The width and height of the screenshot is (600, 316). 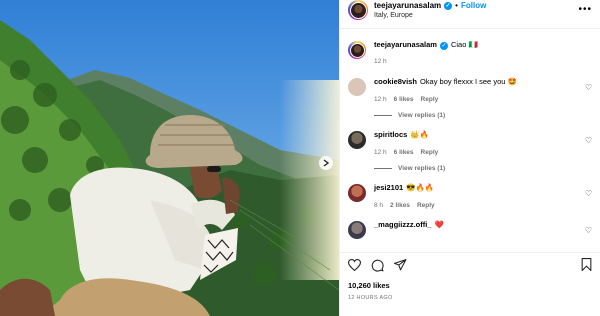 I want to click on follow-button: Follow, so click(x=473, y=5).